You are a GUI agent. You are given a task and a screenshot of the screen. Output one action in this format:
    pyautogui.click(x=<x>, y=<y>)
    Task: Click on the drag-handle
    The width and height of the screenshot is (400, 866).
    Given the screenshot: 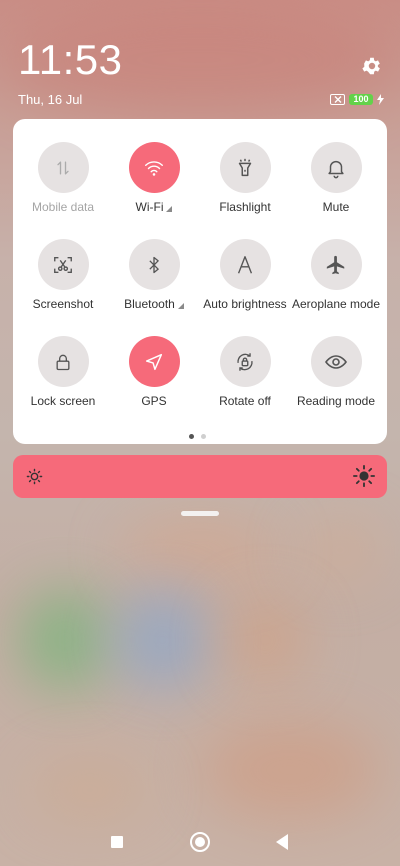 What is the action you would take?
    pyautogui.click(x=200, y=513)
    